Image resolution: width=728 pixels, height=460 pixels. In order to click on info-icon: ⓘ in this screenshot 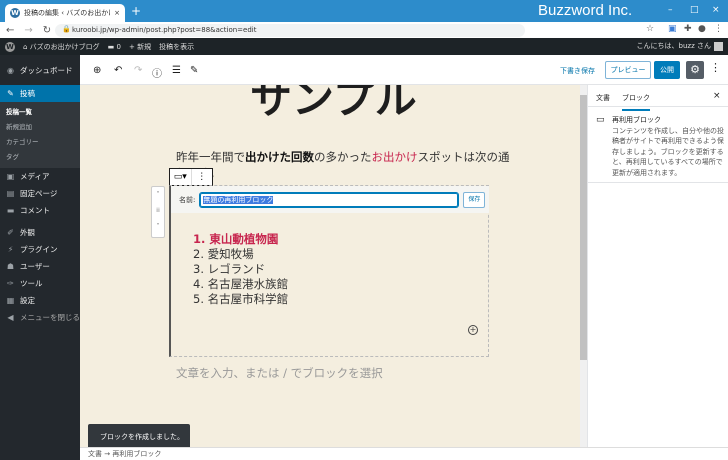, I will do `click(157, 72)`.